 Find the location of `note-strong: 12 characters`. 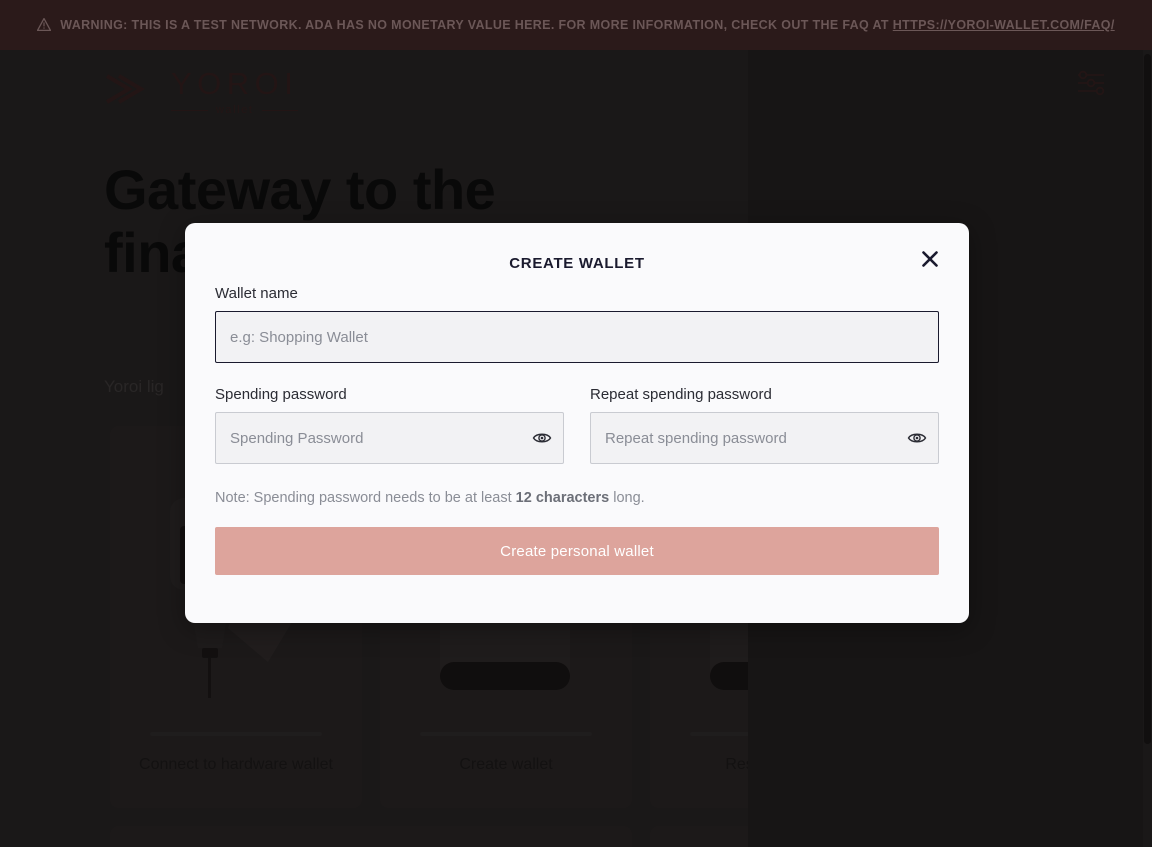

note-strong: 12 characters is located at coordinates (562, 498).